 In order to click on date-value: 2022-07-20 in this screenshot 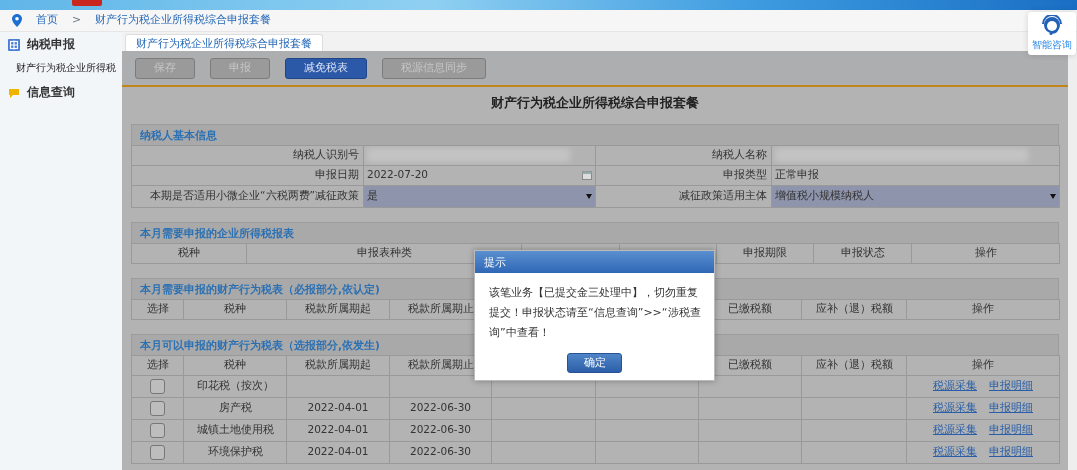, I will do `click(398, 175)`.